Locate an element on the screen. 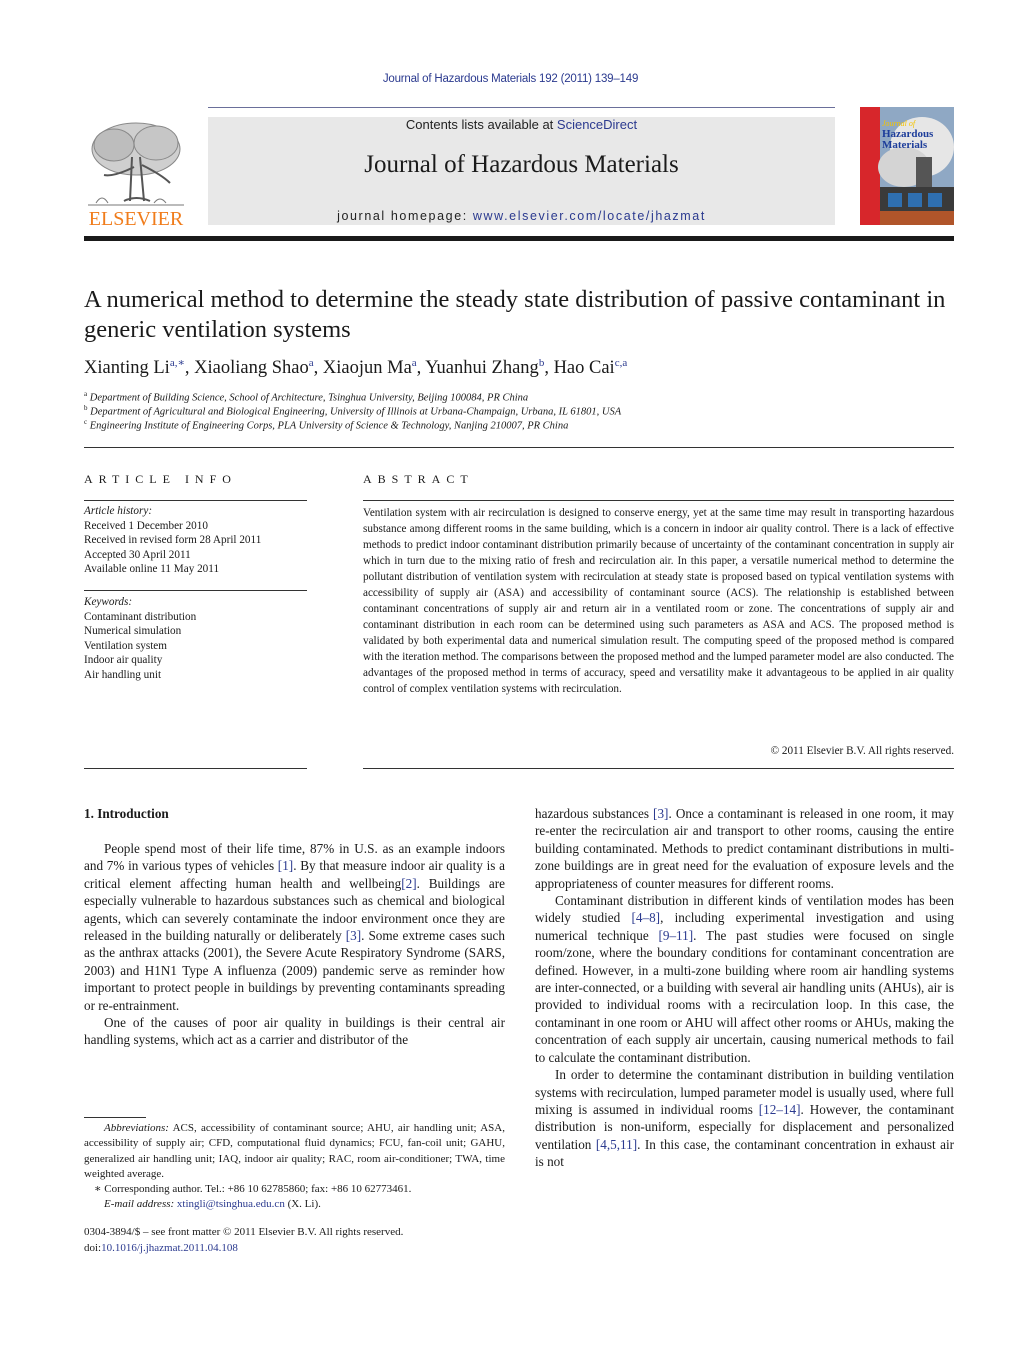 The image size is (1021, 1351). doi-line: doi:10.1016/j.jhazmat.2011.04.108 is located at coordinates (161, 1247).